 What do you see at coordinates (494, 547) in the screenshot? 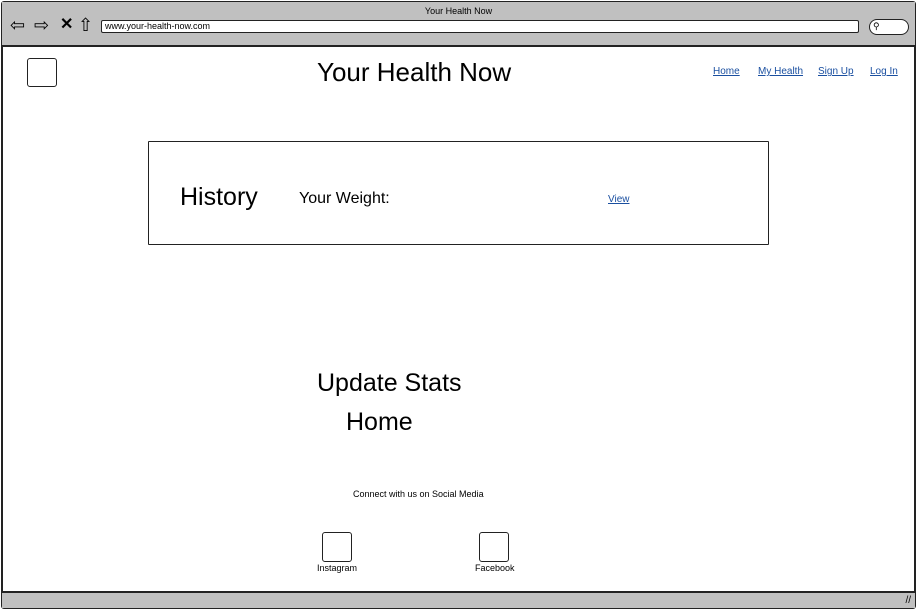
I see `facebook-icon` at bounding box center [494, 547].